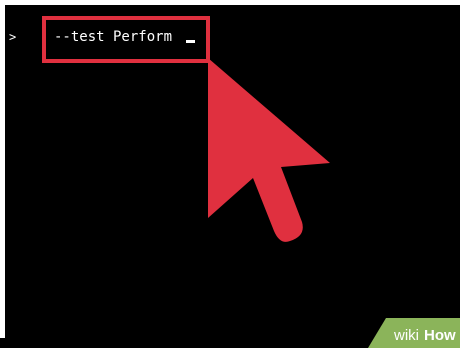 This screenshot has width=460, height=348. What do you see at coordinates (113, 37) in the screenshot?
I see `command-input-text: --test Perform` at bounding box center [113, 37].